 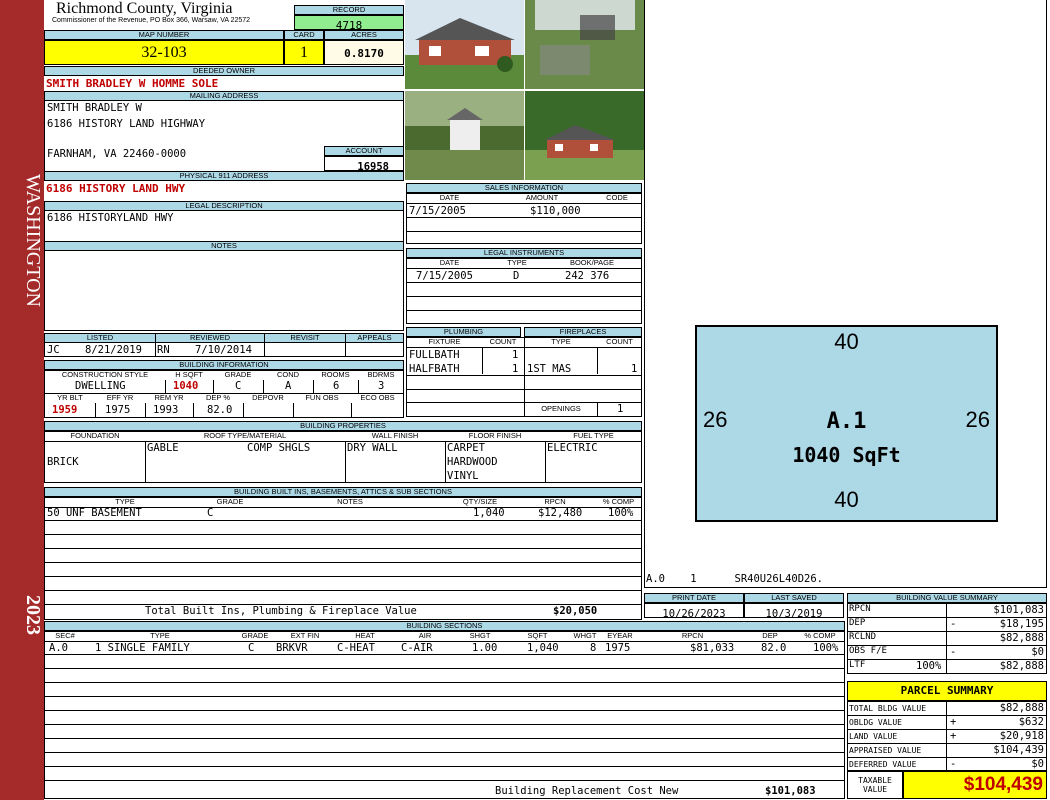 What do you see at coordinates (125, 501) in the screenshot?
I see `bins-col-type: TYPE` at bounding box center [125, 501].